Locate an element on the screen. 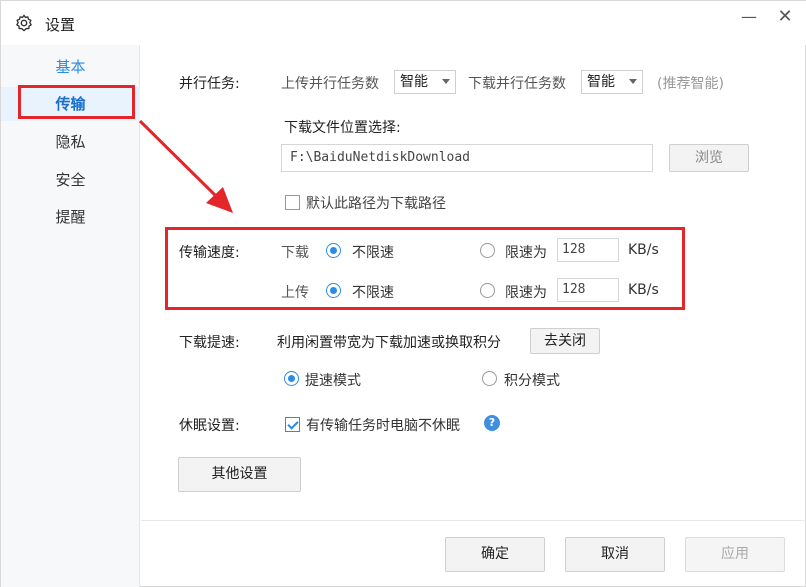 This screenshot has height=587, width=806. sidebar-item-basic: 基本 is located at coordinates (70, 67).